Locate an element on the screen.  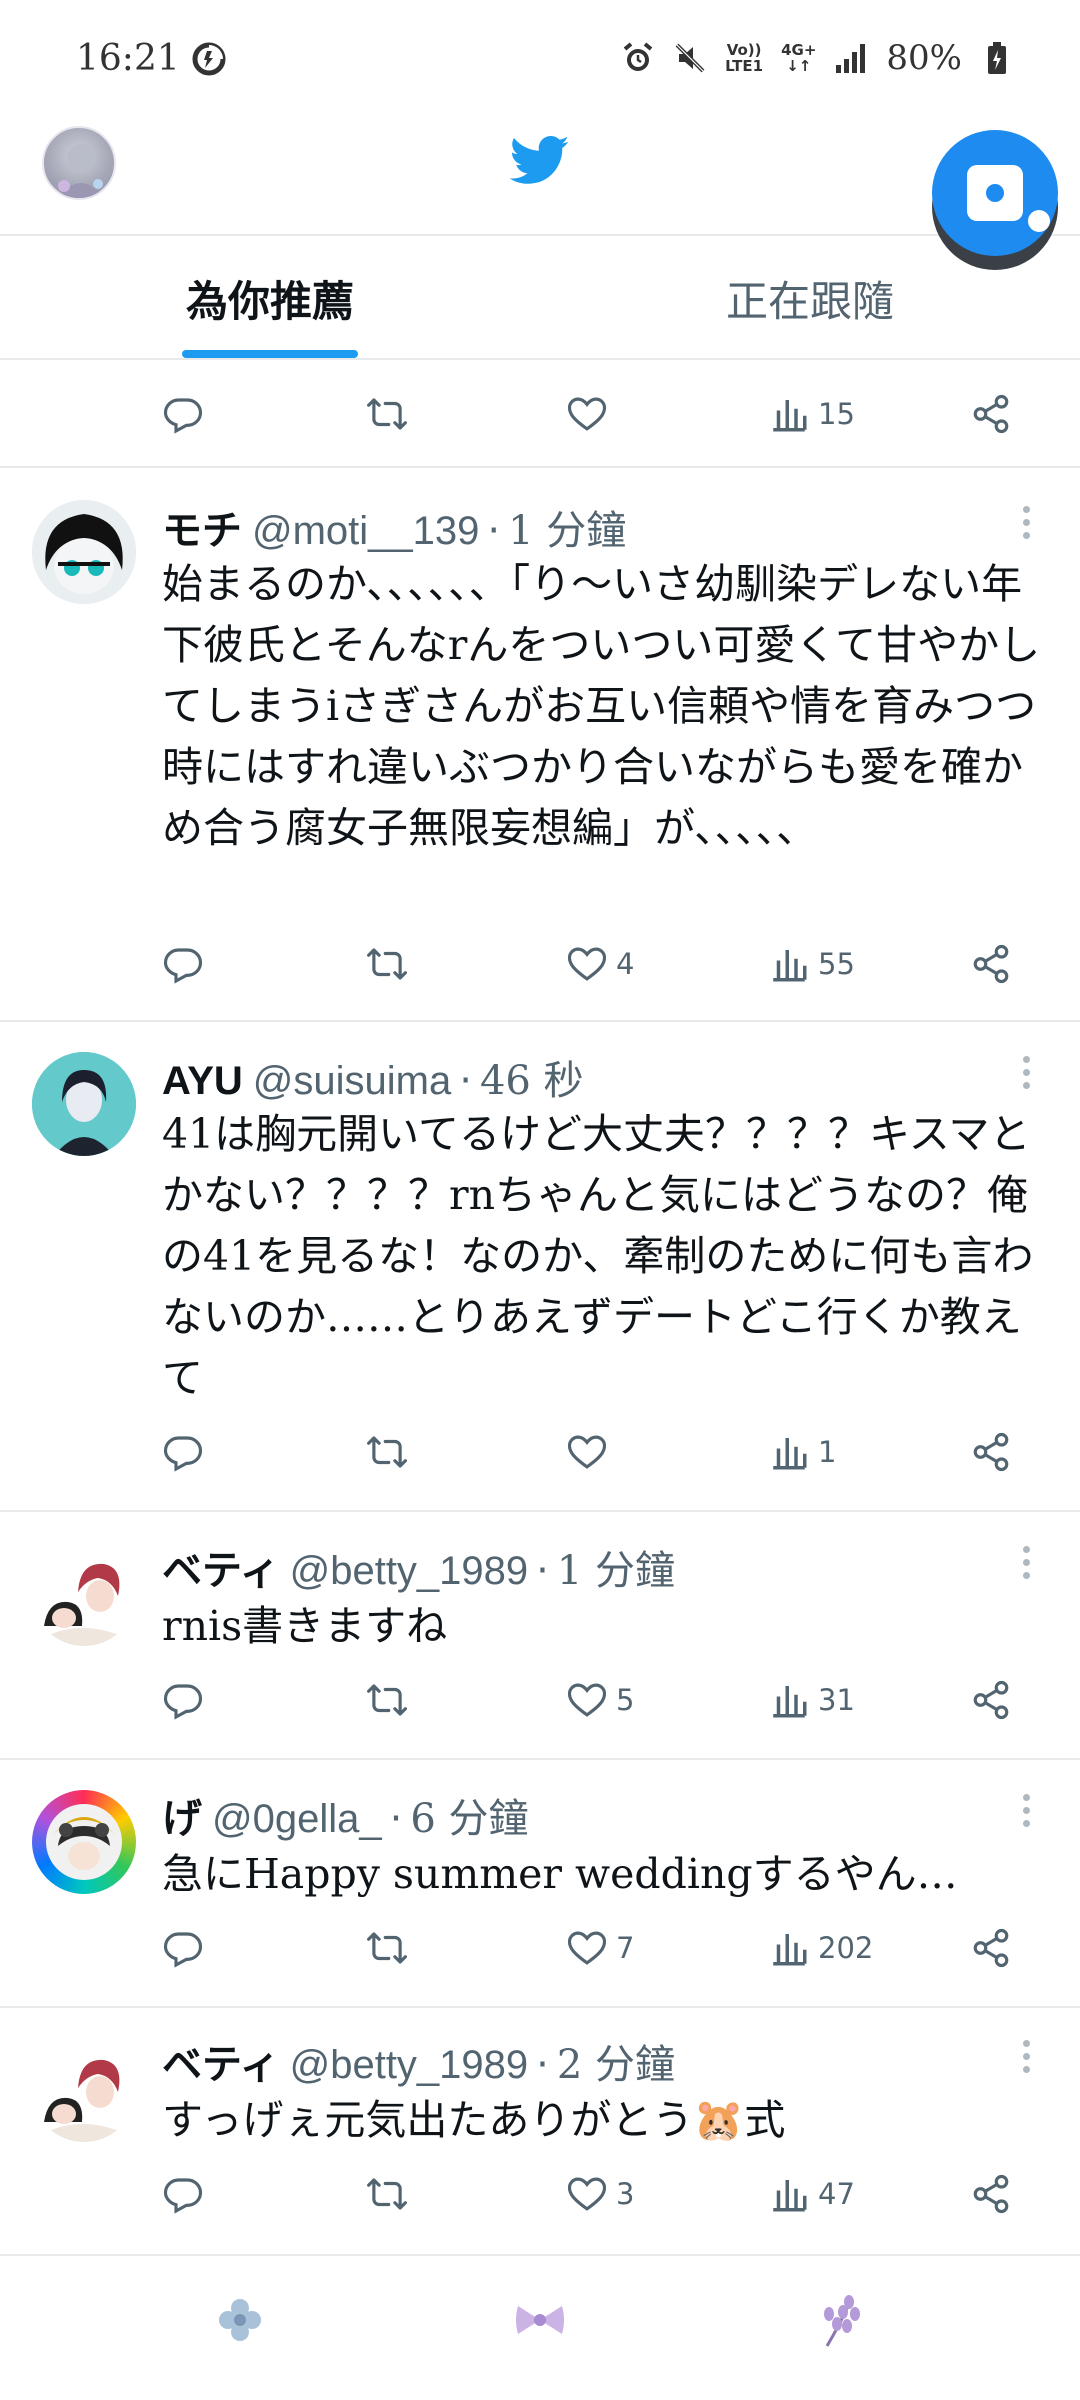
battery-icon is located at coordinates (997, 58).